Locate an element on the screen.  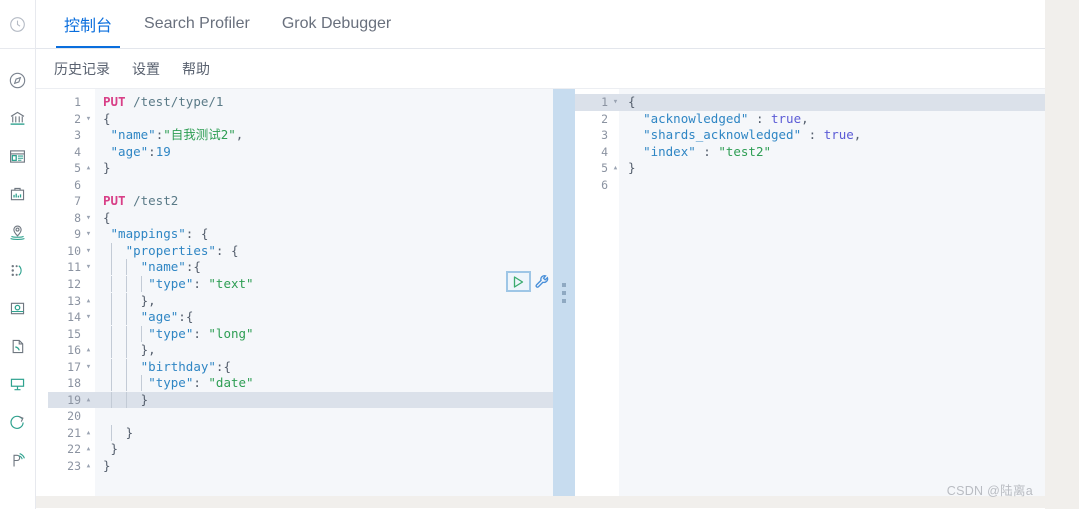
request-line: 6 is located at coordinates (300, 185).